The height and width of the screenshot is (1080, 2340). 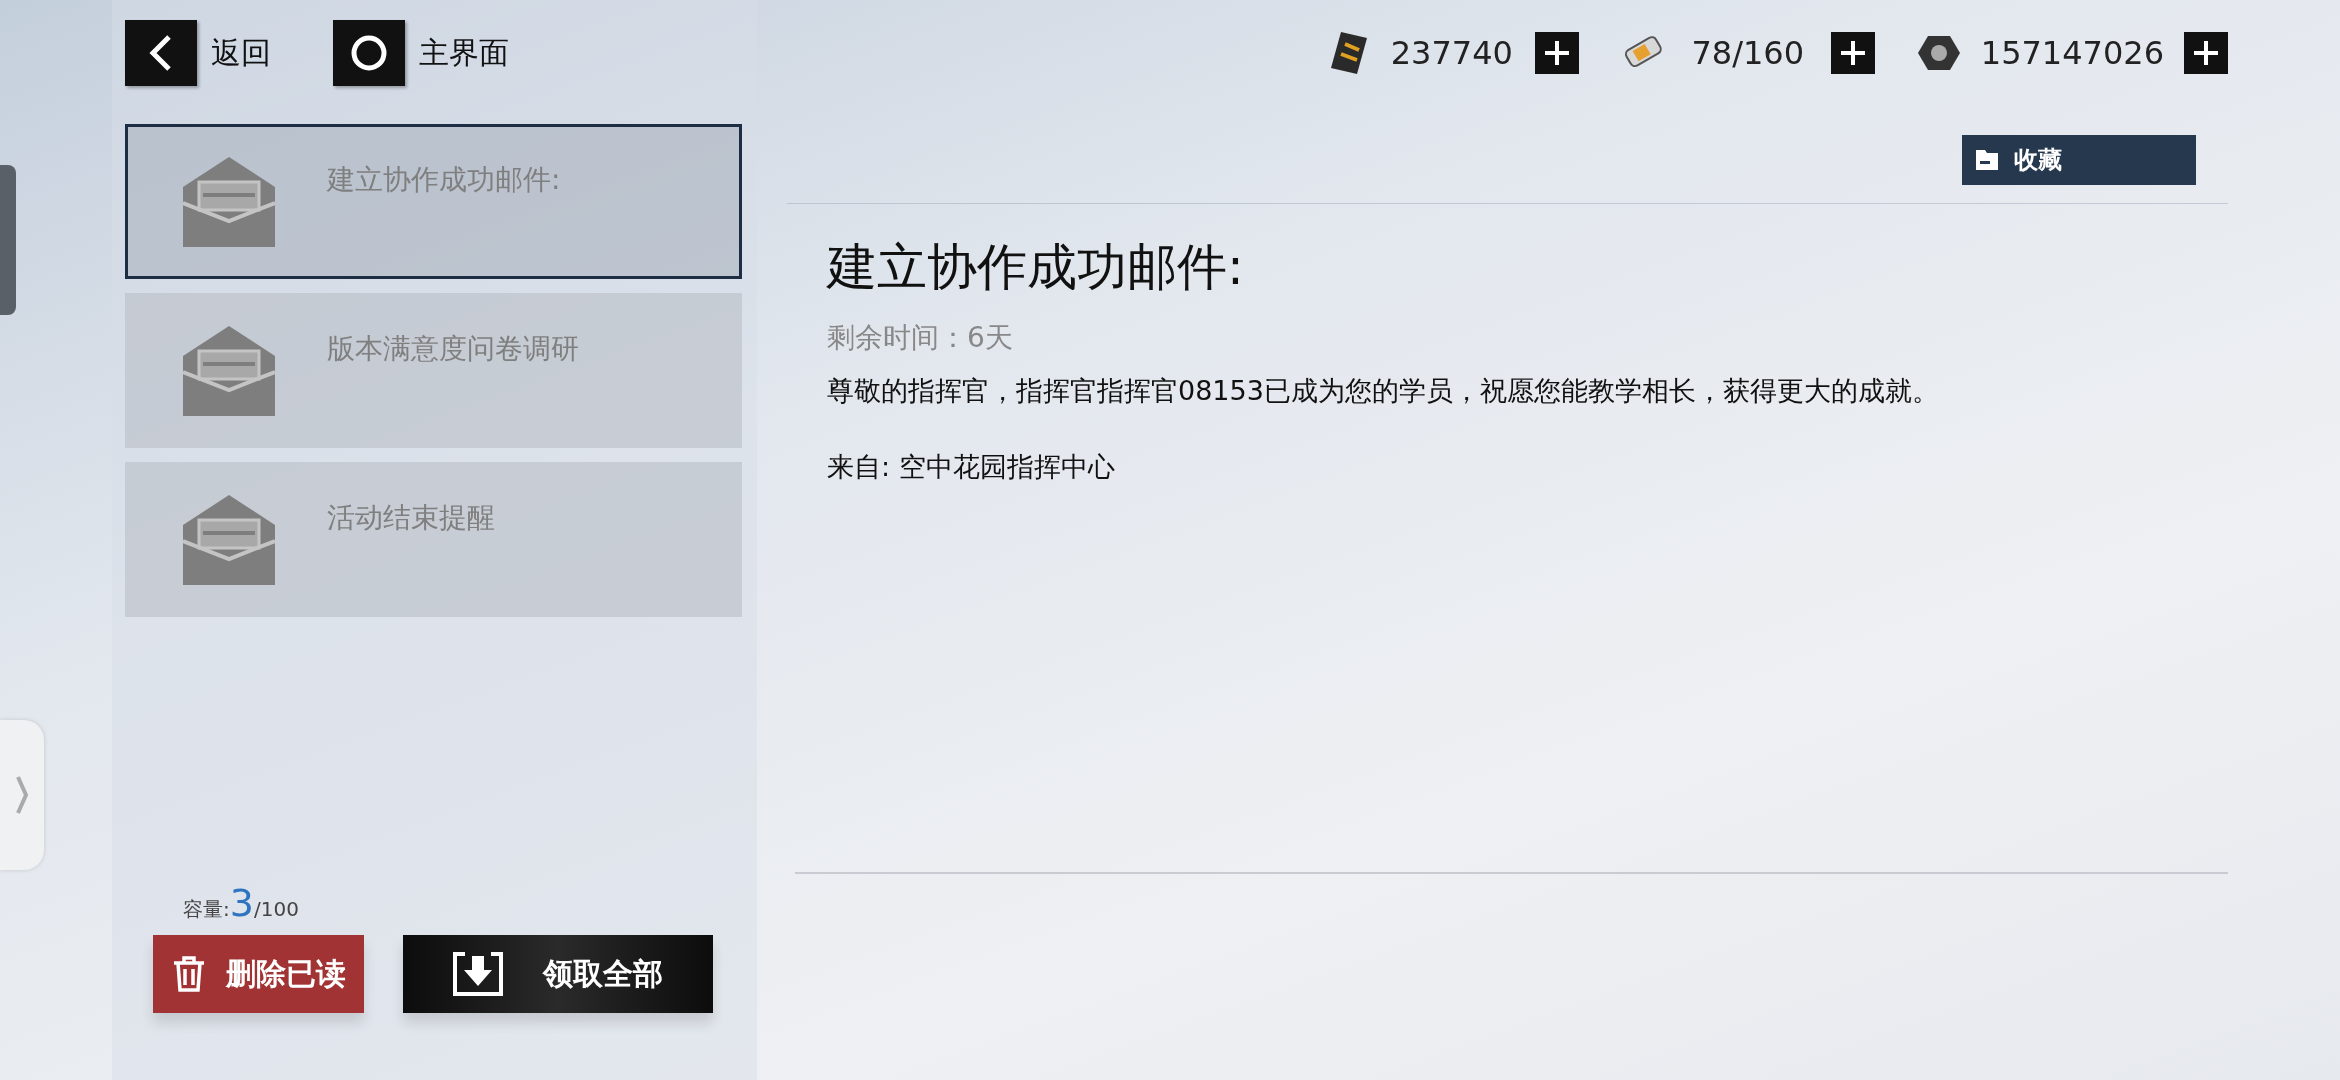 I want to click on chevron-icon, so click(x=22, y=795).